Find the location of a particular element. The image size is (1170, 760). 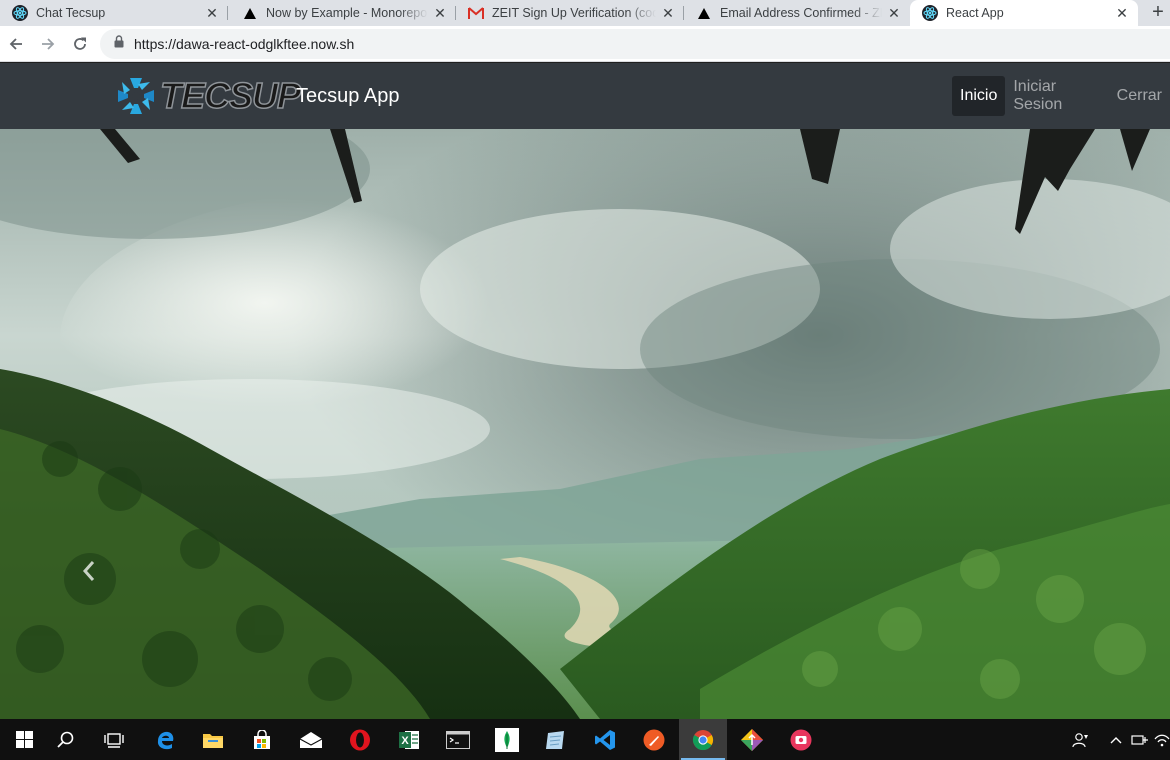

mail-icon is located at coordinates (311, 739).